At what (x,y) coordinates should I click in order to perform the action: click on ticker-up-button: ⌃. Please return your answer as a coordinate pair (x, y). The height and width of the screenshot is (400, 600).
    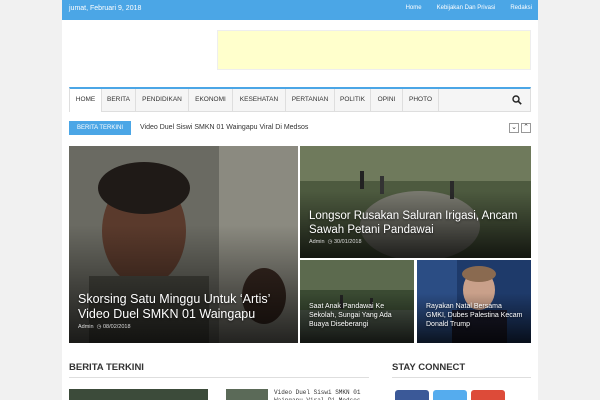
    Looking at the image, I should click on (526, 128).